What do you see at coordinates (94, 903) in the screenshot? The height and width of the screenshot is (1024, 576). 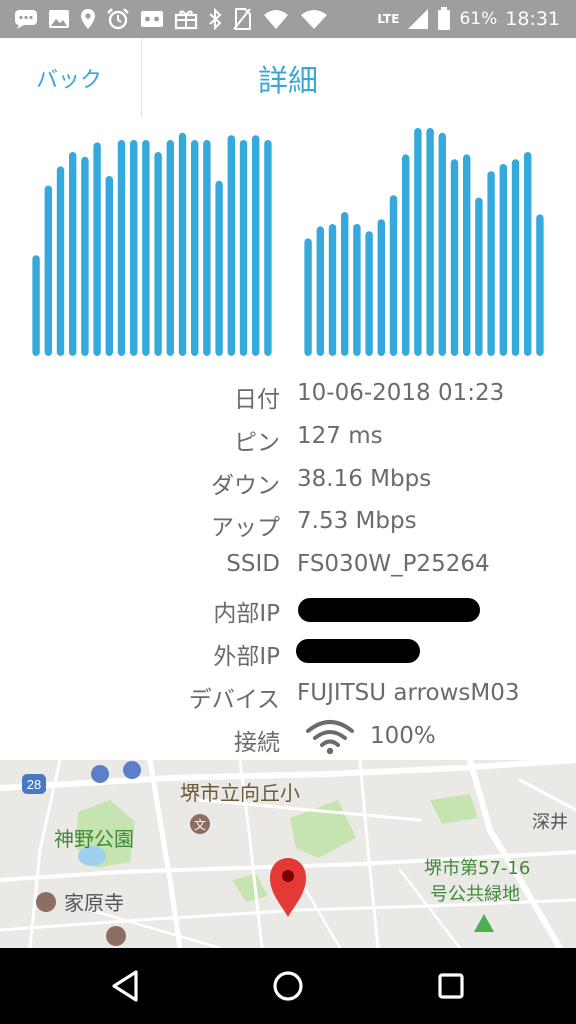 I see `map-label-temple: 家原寺` at bounding box center [94, 903].